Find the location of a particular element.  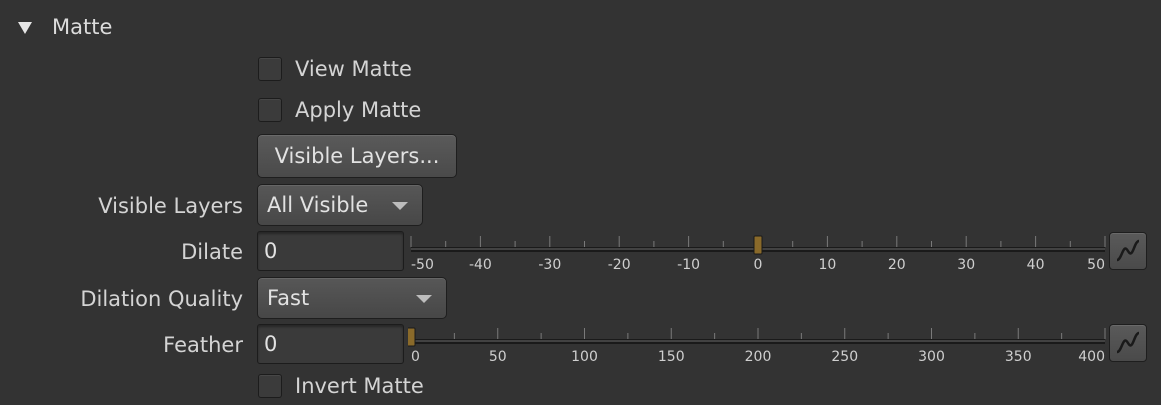

feather-slider-tick-label: 350 is located at coordinates (1018, 356).